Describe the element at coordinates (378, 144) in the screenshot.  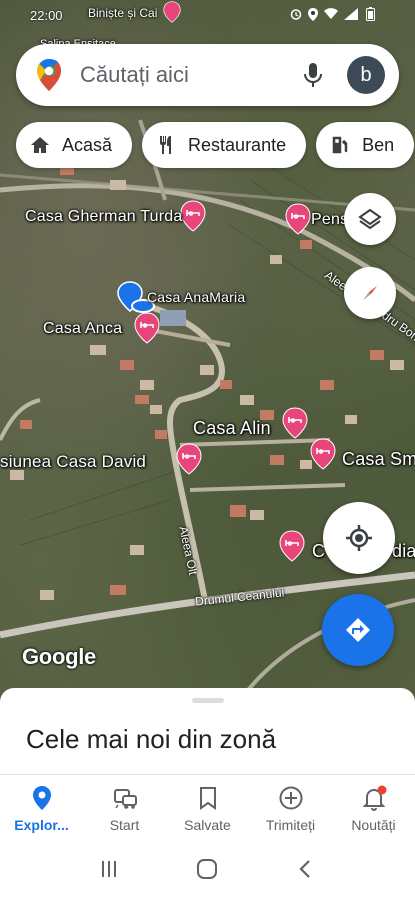
I see `chip-label: Ben` at that location.